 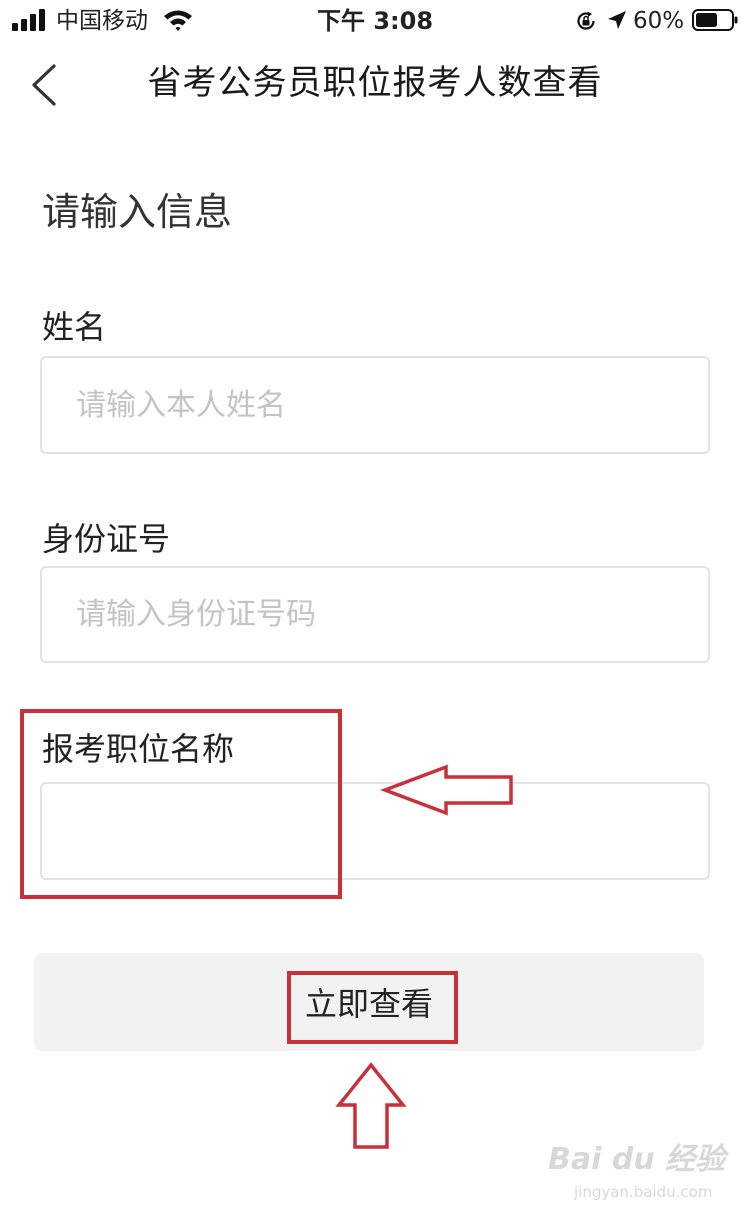 I want to click on annotation-highlight-submit-button, so click(x=372, y=1007).